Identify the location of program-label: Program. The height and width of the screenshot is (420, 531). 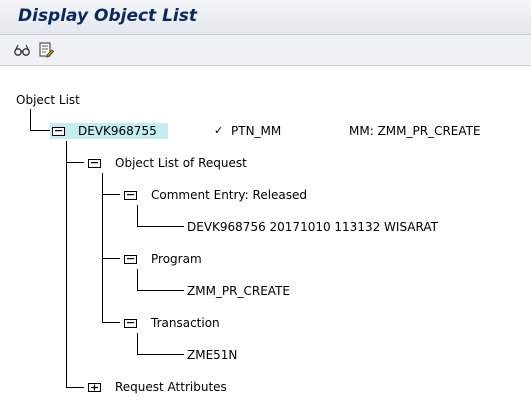
(176, 259).